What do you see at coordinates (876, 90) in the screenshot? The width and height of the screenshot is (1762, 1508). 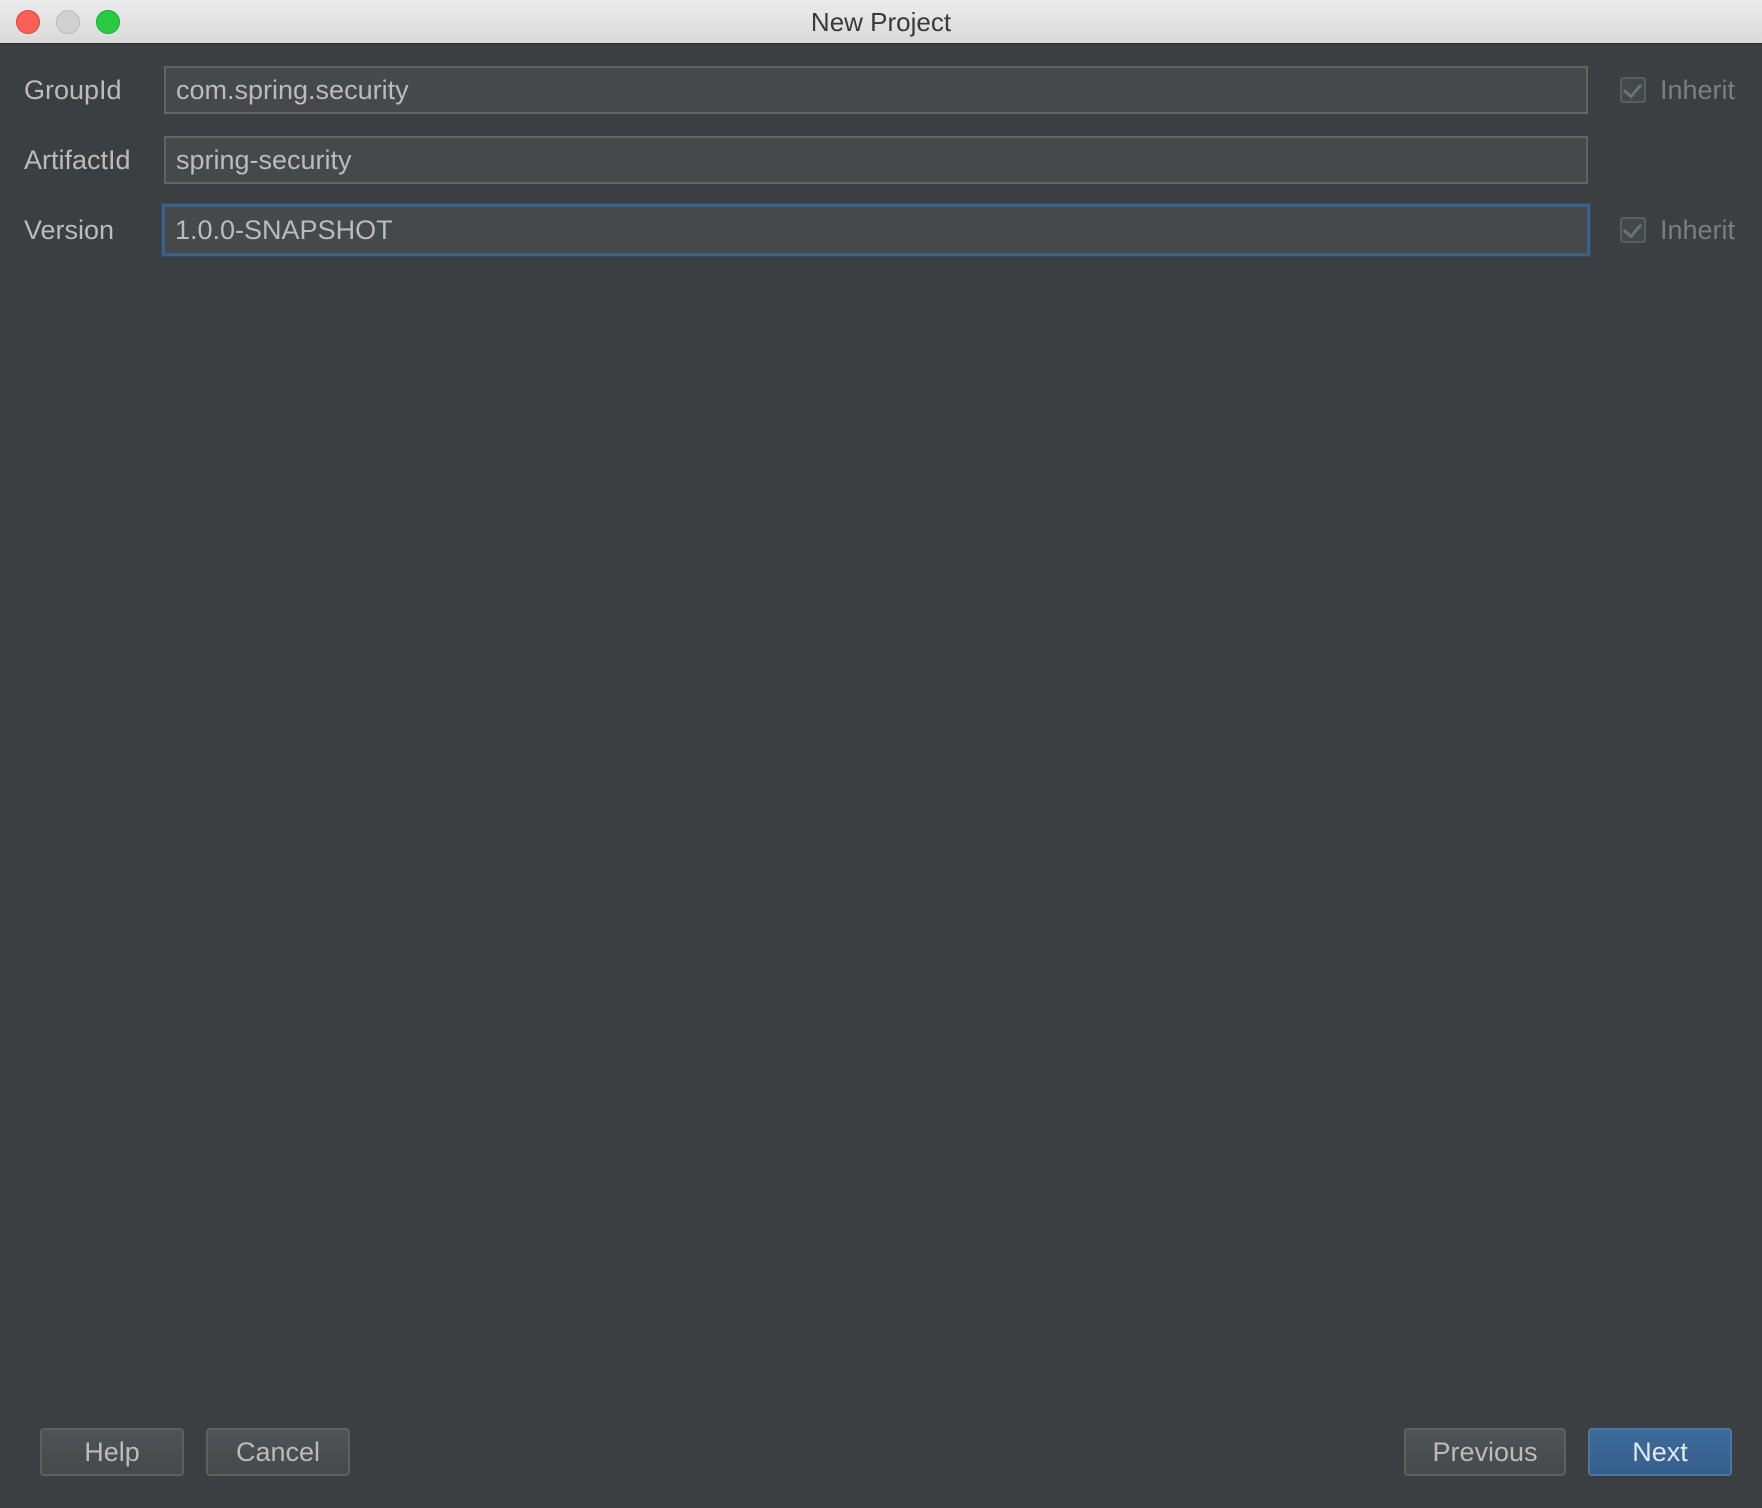 I see `group-id-input` at bounding box center [876, 90].